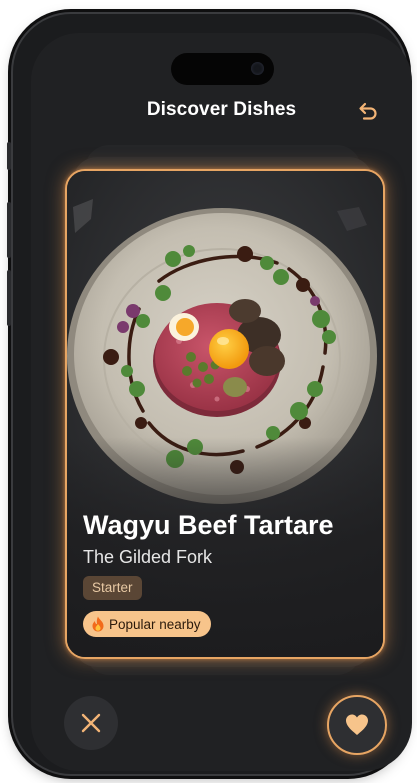 Image resolution: width=417 pixels, height=783 pixels. I want to click on dynamic-island, so click(222, 69).